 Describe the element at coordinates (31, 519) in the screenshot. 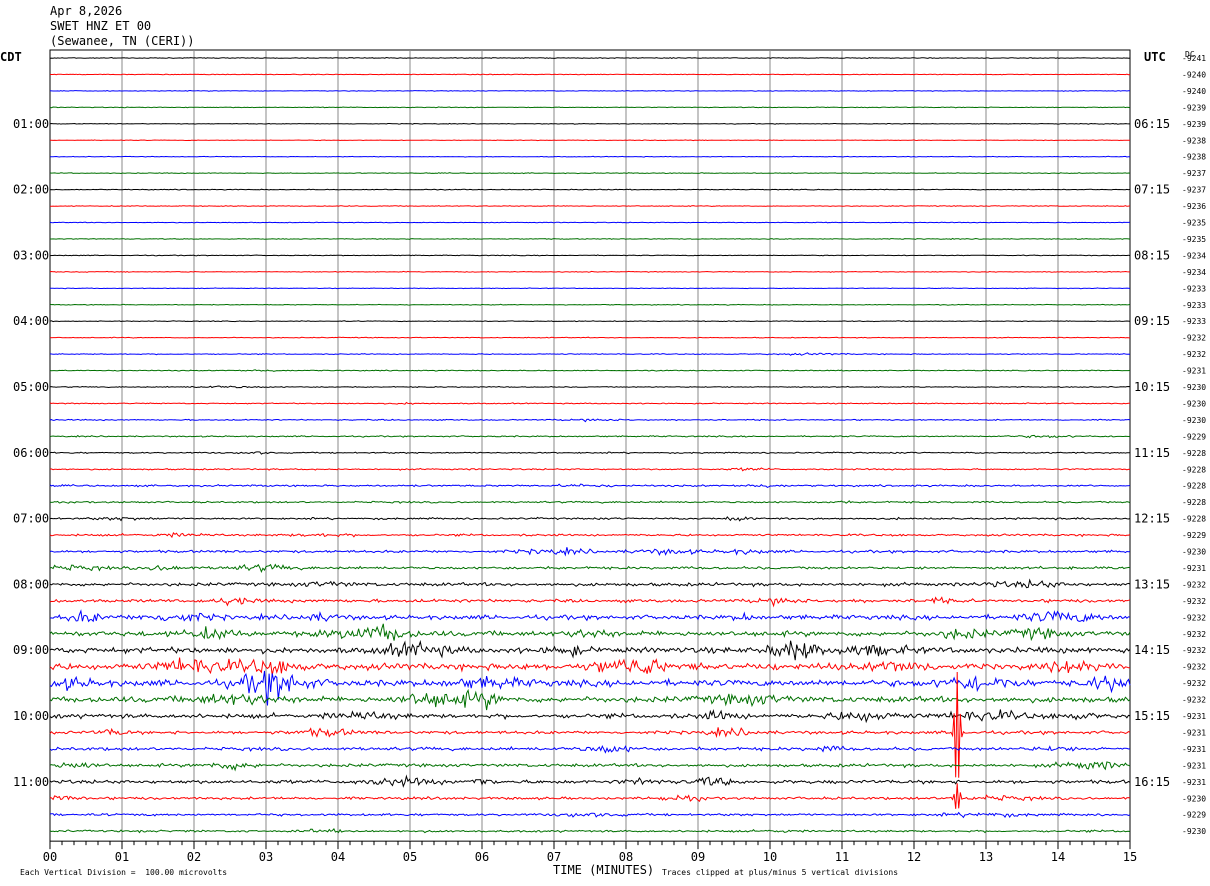

I see `cdt-hour-label: 07:00` at that location.